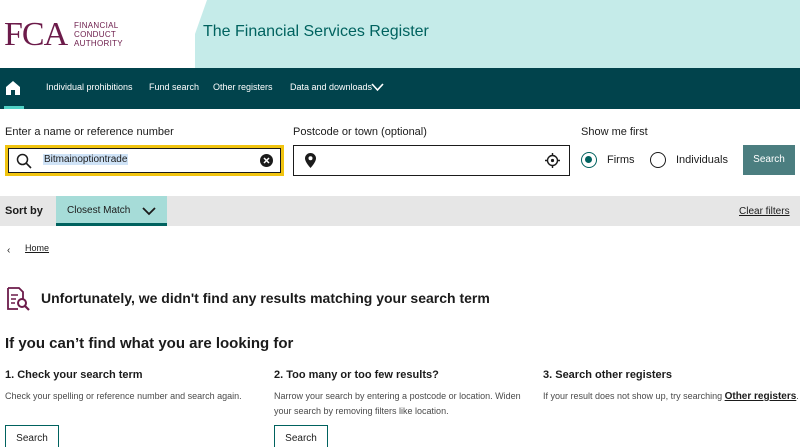 This screenshot has width=800, height=447. What do you see at coordinates (797, 396) in the screenshot?
I see `tip-text-suffix: .` at bounding box center [797, 396].